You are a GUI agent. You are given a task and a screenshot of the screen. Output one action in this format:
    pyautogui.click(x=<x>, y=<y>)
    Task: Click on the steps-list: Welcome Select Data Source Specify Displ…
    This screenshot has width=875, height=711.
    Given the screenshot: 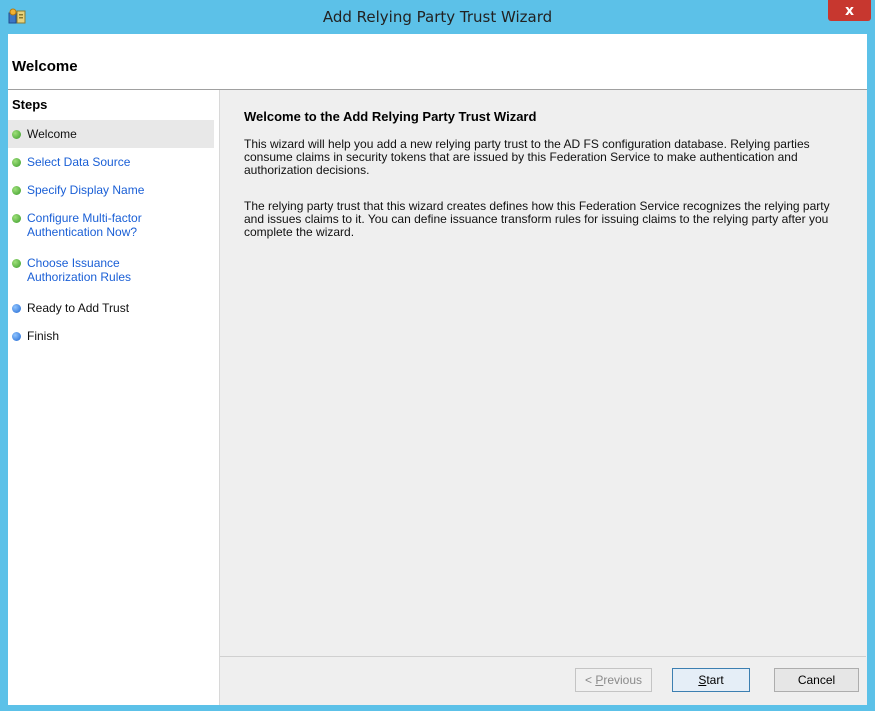 What is the action you would take?
    pyautogui.click(x=111, y=235)
    